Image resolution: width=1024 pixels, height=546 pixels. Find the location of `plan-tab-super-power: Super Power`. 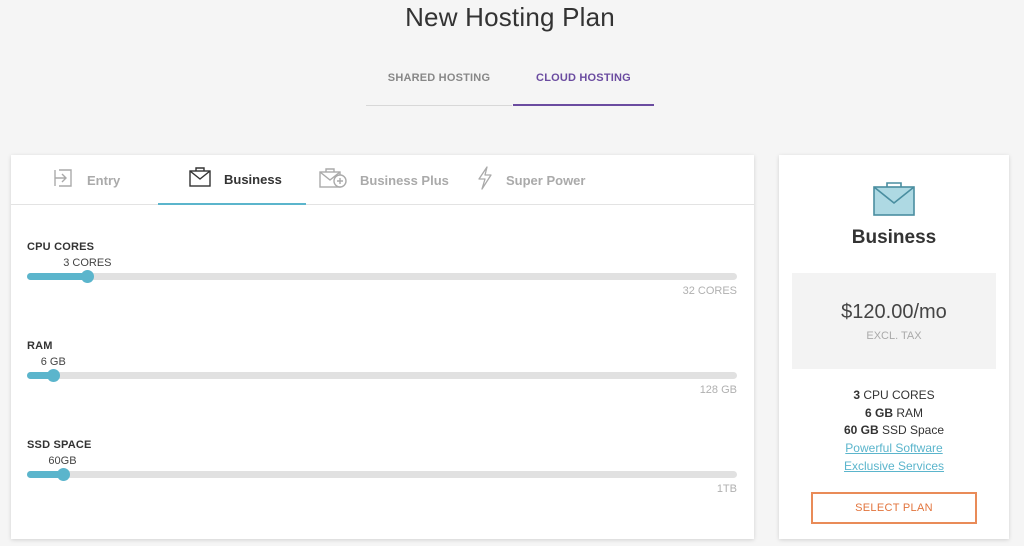

plan-tab-super-power: Super Power is located at coordinates (528, 180).